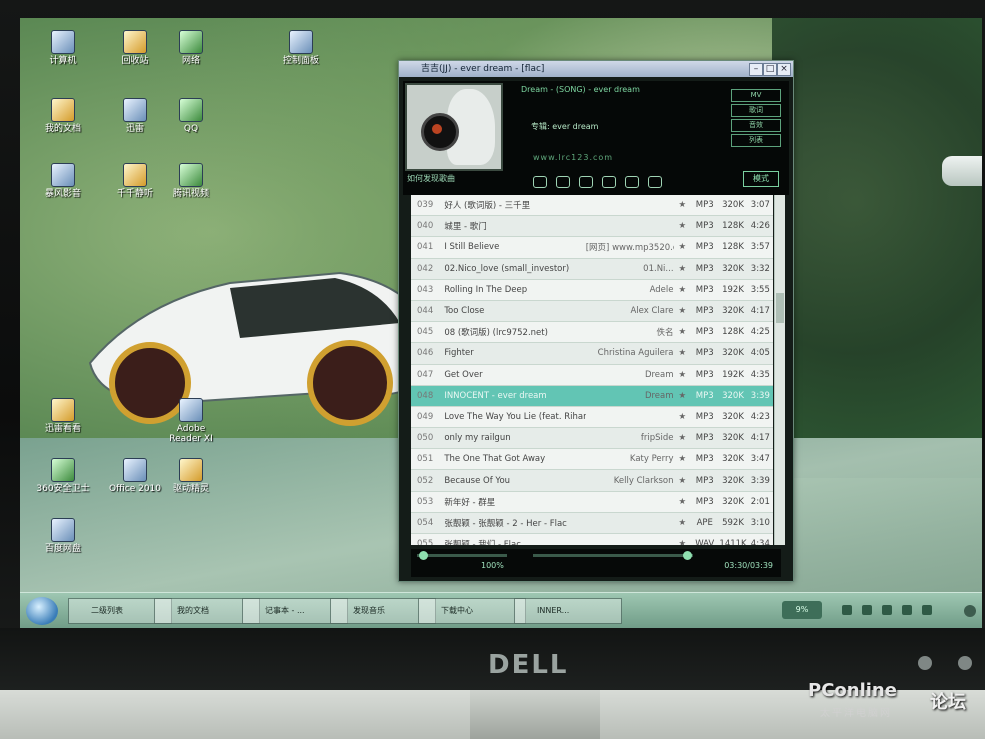  I want to click on maximize-button: □, so click(770, 69).